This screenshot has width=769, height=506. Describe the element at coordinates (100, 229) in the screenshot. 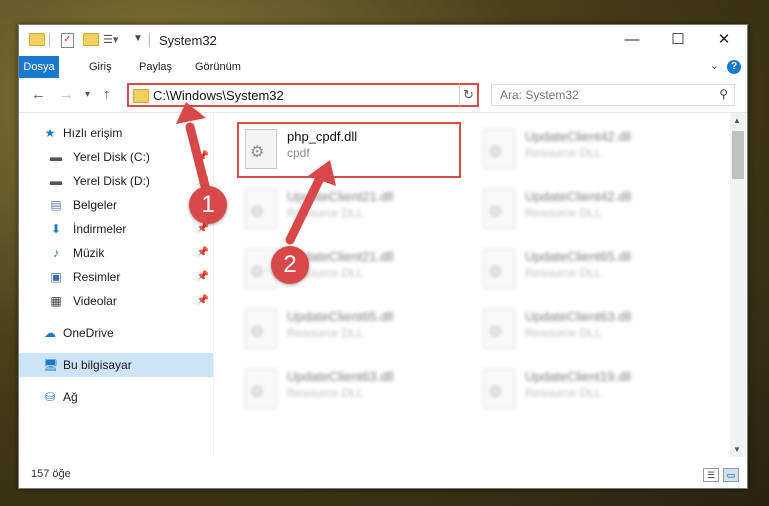

I see `sidebar-item-label: İndirmeler` at that location.